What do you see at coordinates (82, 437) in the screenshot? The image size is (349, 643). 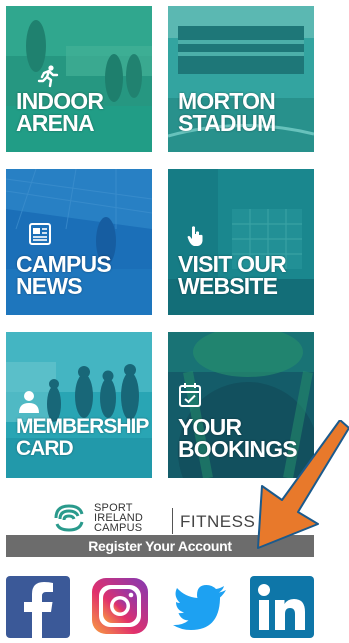 I see `membership-card-label: MEMBERSHIP CARD` at bounding box center [82, 437].